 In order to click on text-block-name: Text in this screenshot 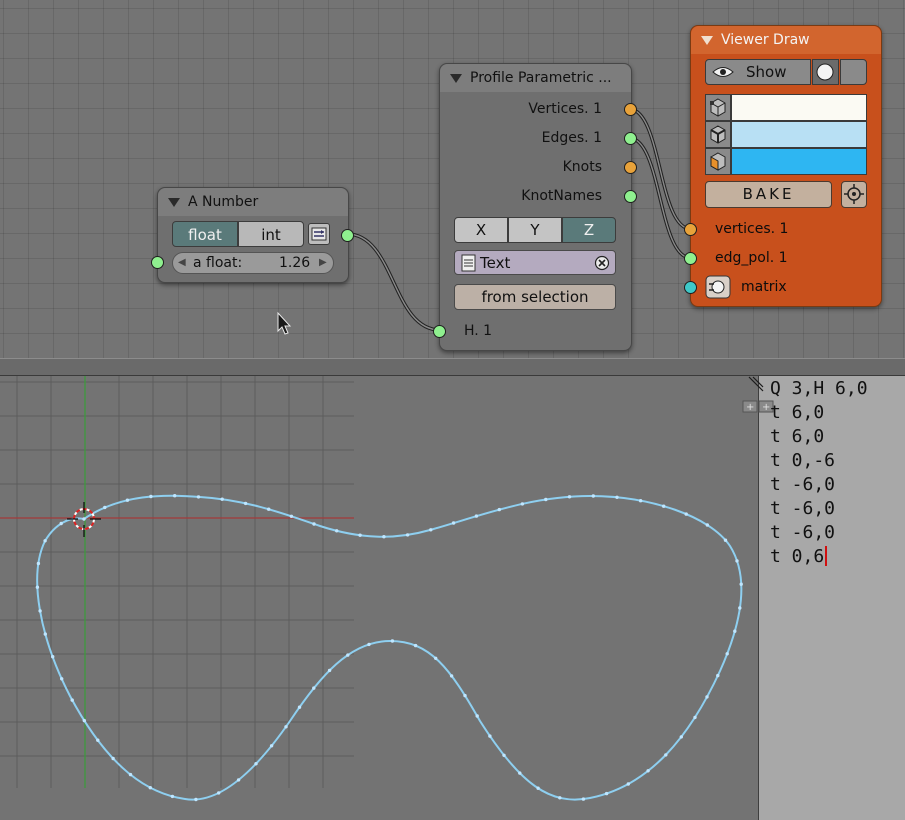, I will do `click(495, 263)`.